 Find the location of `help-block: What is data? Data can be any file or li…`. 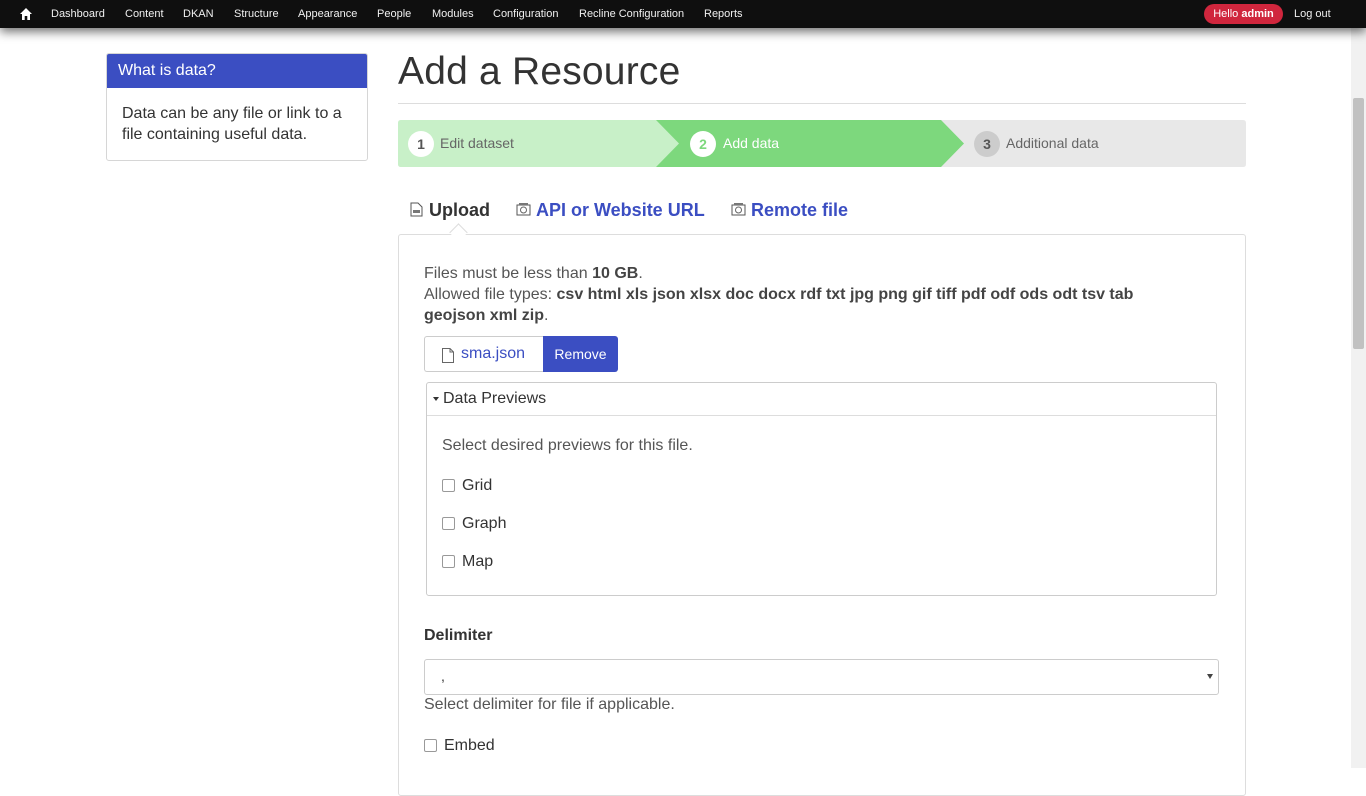

help-block: What is data? Data can be any file or li… is located at coordinates (237, 107).